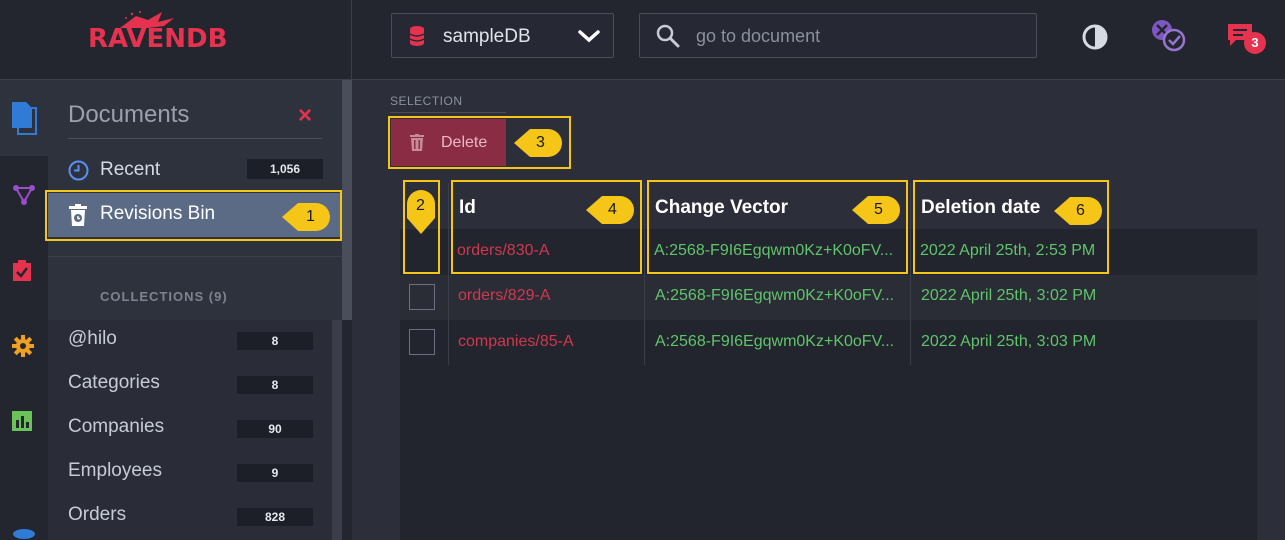 This screenshot has width=1285, height=540. Describe the element at coordinates (115, 470) in the screenshot. I see `collection-label: Employees` at that location.